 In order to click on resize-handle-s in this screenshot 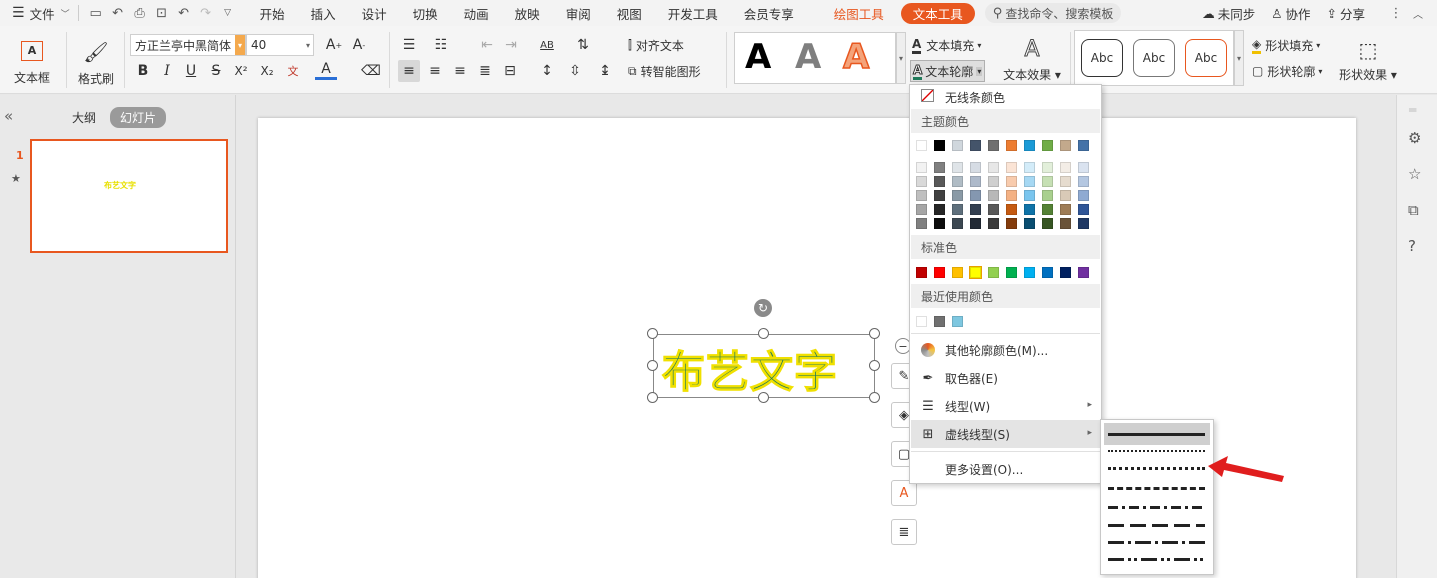, I will do `click(763, 397)`.